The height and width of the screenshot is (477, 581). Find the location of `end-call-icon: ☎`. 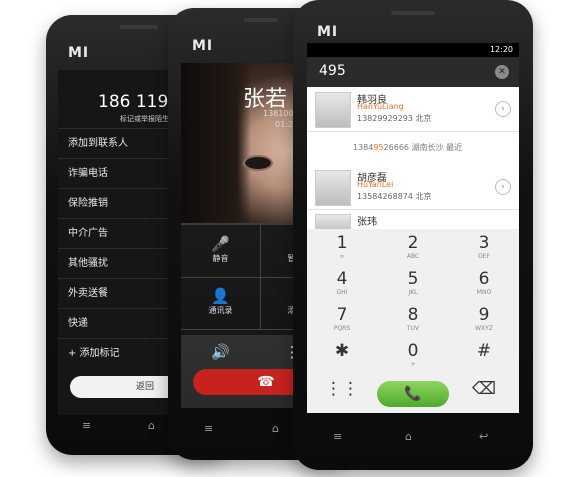

end-call-icon: ☎ is located at coordinates (266, 382).